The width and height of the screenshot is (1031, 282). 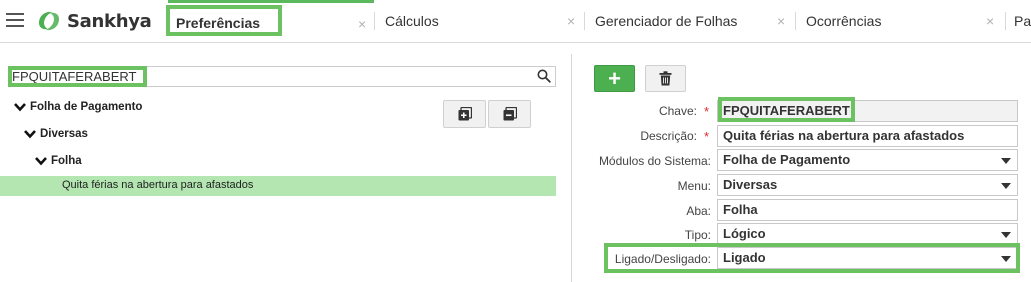 I want to click on menu-select: Diversas, so click(x=867, y=185).